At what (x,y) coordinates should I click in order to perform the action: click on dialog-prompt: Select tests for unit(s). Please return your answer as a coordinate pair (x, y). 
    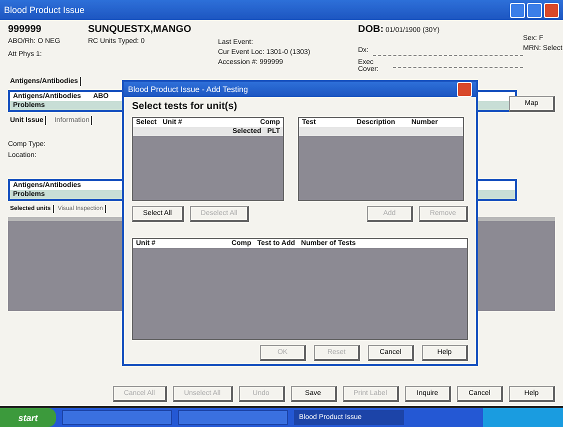
    Looking at the image, I should click on (185, 106).